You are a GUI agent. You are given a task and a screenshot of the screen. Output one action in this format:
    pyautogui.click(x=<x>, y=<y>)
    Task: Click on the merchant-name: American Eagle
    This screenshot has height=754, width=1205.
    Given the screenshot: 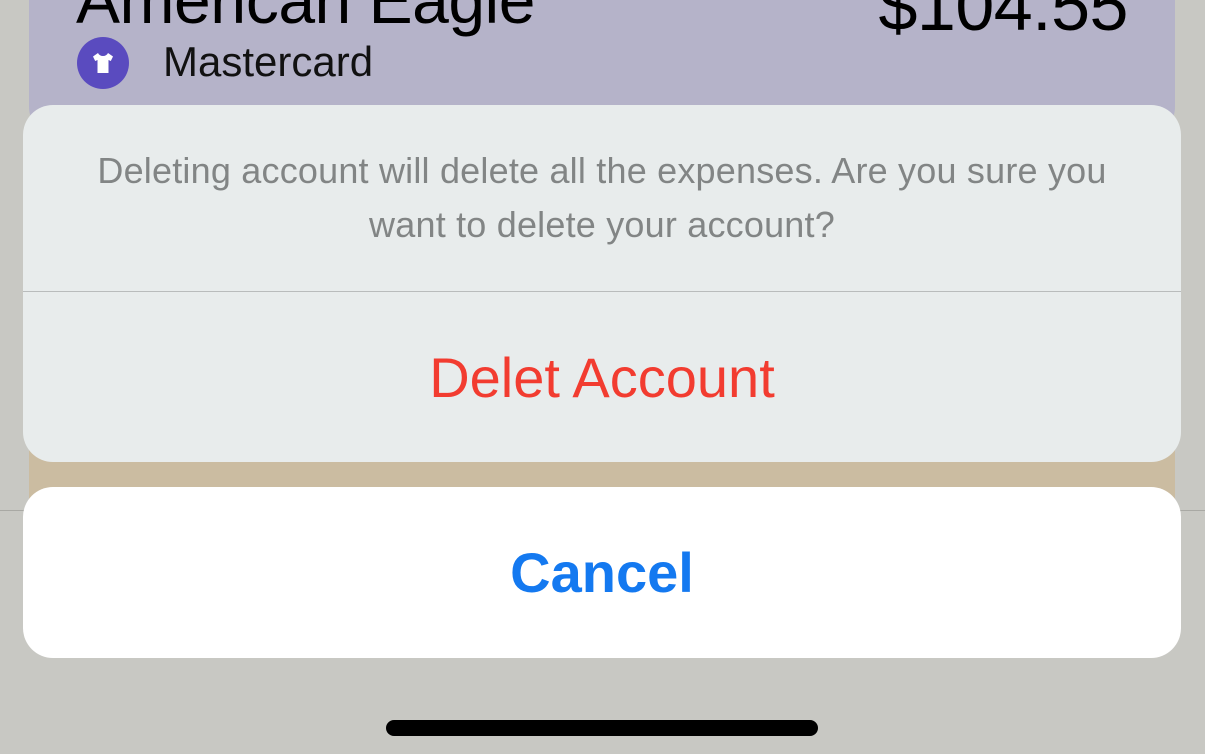 What is the action you would take?
    pyautogui.click(x=305, y=18)
    